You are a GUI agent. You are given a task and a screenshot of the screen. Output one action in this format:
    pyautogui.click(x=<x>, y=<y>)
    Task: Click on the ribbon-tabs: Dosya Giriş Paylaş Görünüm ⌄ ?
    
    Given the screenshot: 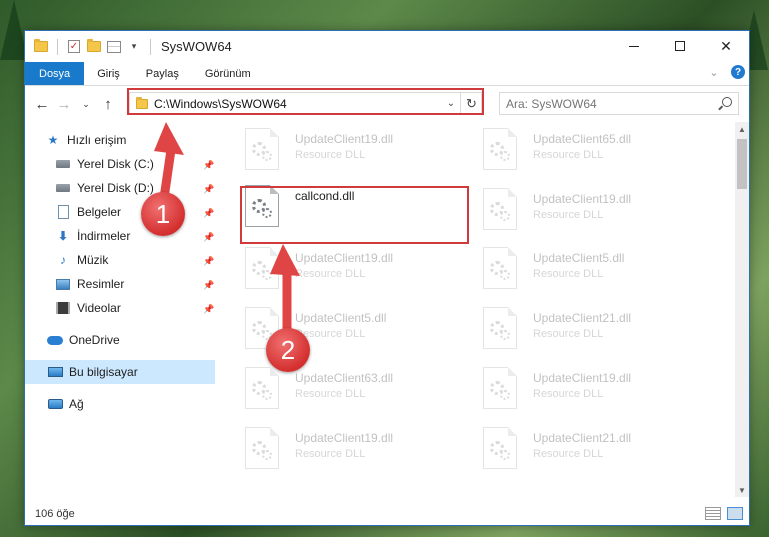 What is the action you would take?
    pyautogui.click(x=387, y=74)
    